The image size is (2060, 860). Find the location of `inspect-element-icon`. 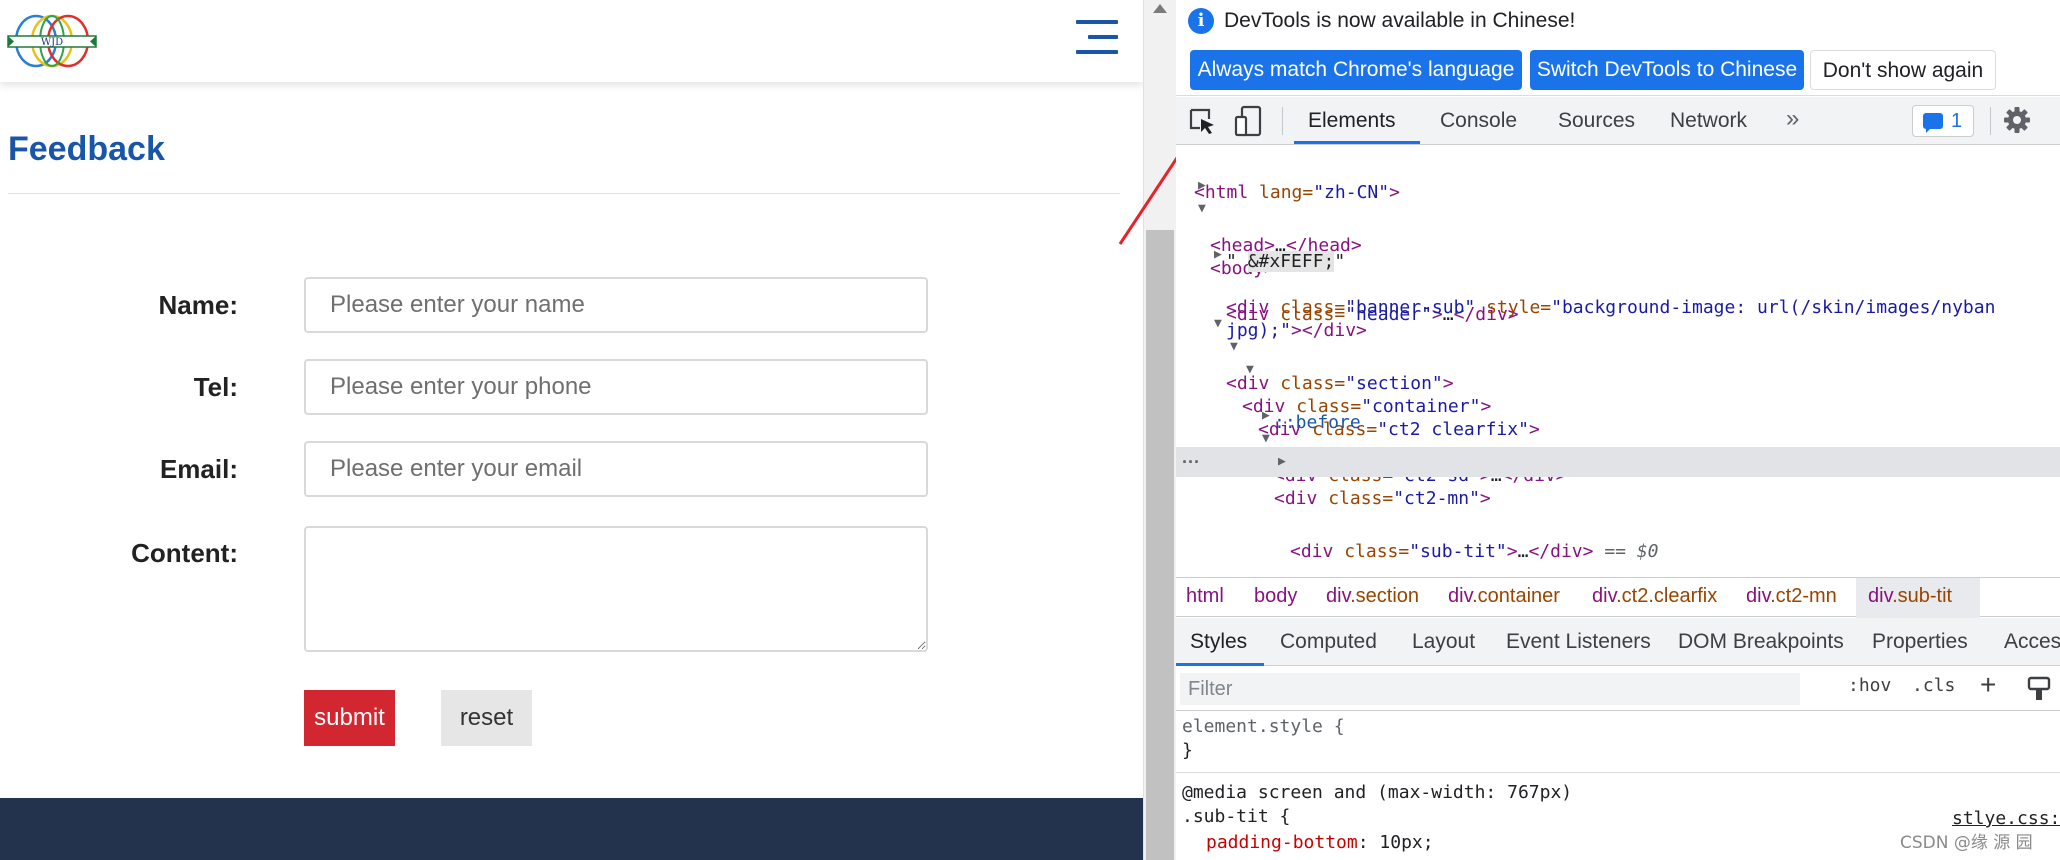

inspect-element-icon is located at coordinates (1202, 121).